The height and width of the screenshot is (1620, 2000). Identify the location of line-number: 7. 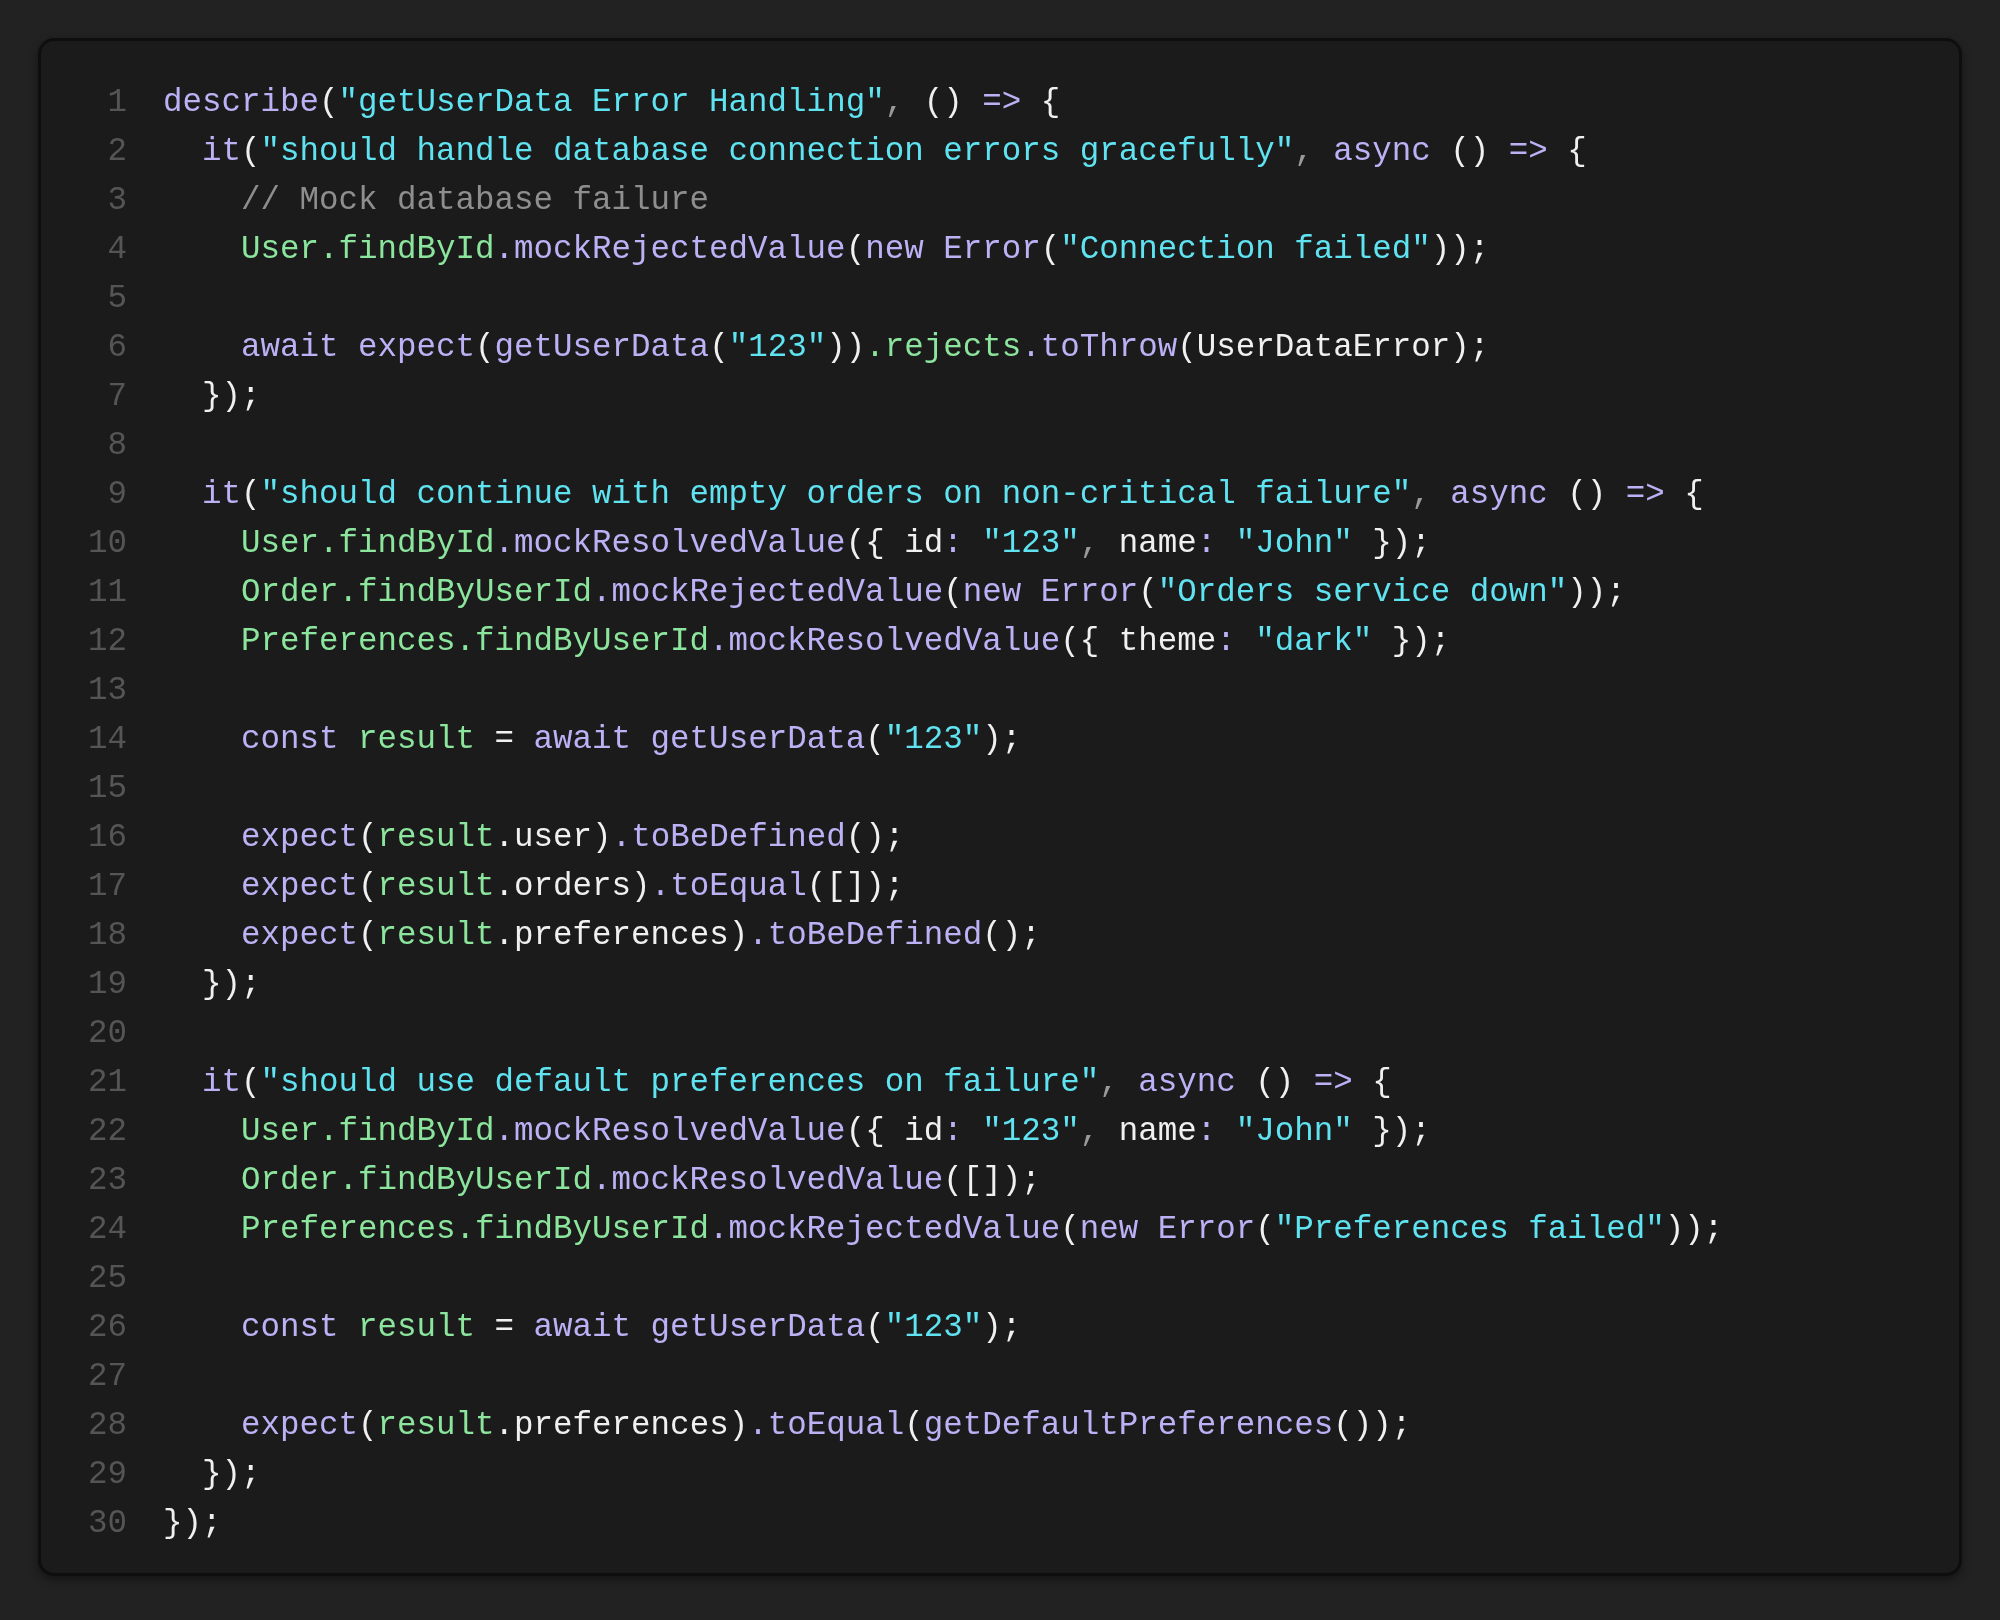
(116, 396).